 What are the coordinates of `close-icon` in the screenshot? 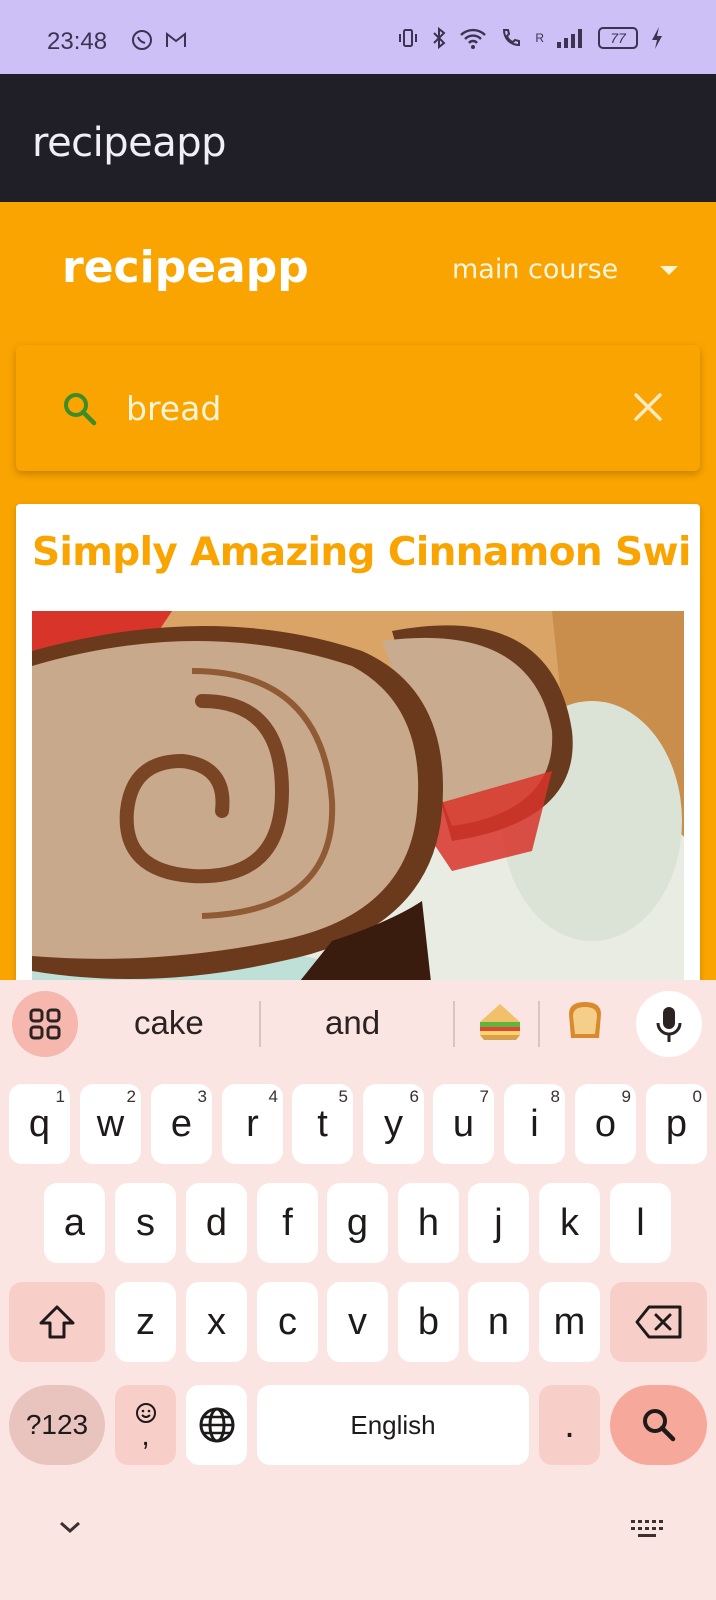 It's located at (648, 407).